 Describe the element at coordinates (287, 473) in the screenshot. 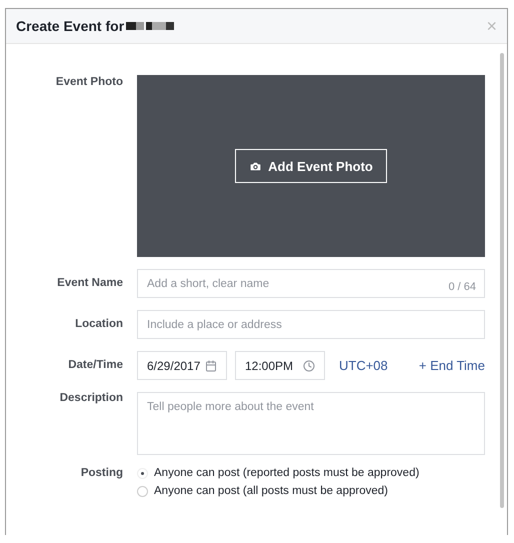

I see `option-label: Anyone can post (reported posts must be approved)` at that location.